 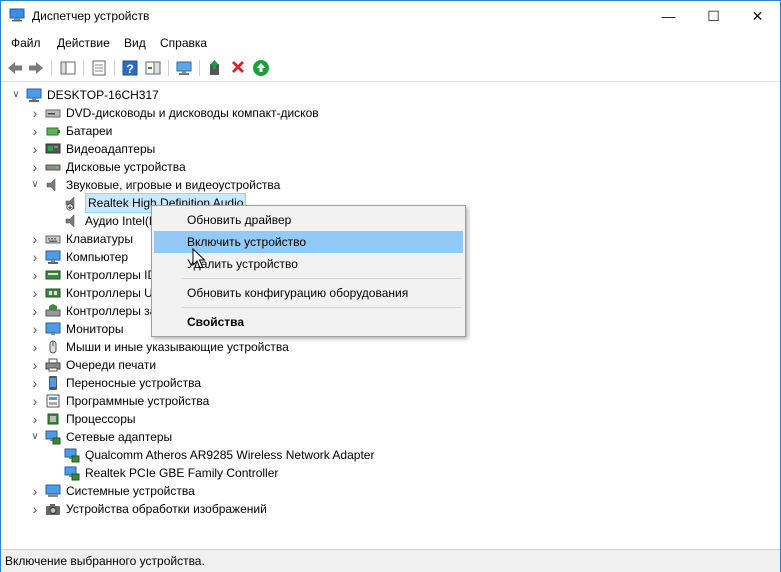 I want to click on scan-hardware-icon, so click(x=184, y=68).